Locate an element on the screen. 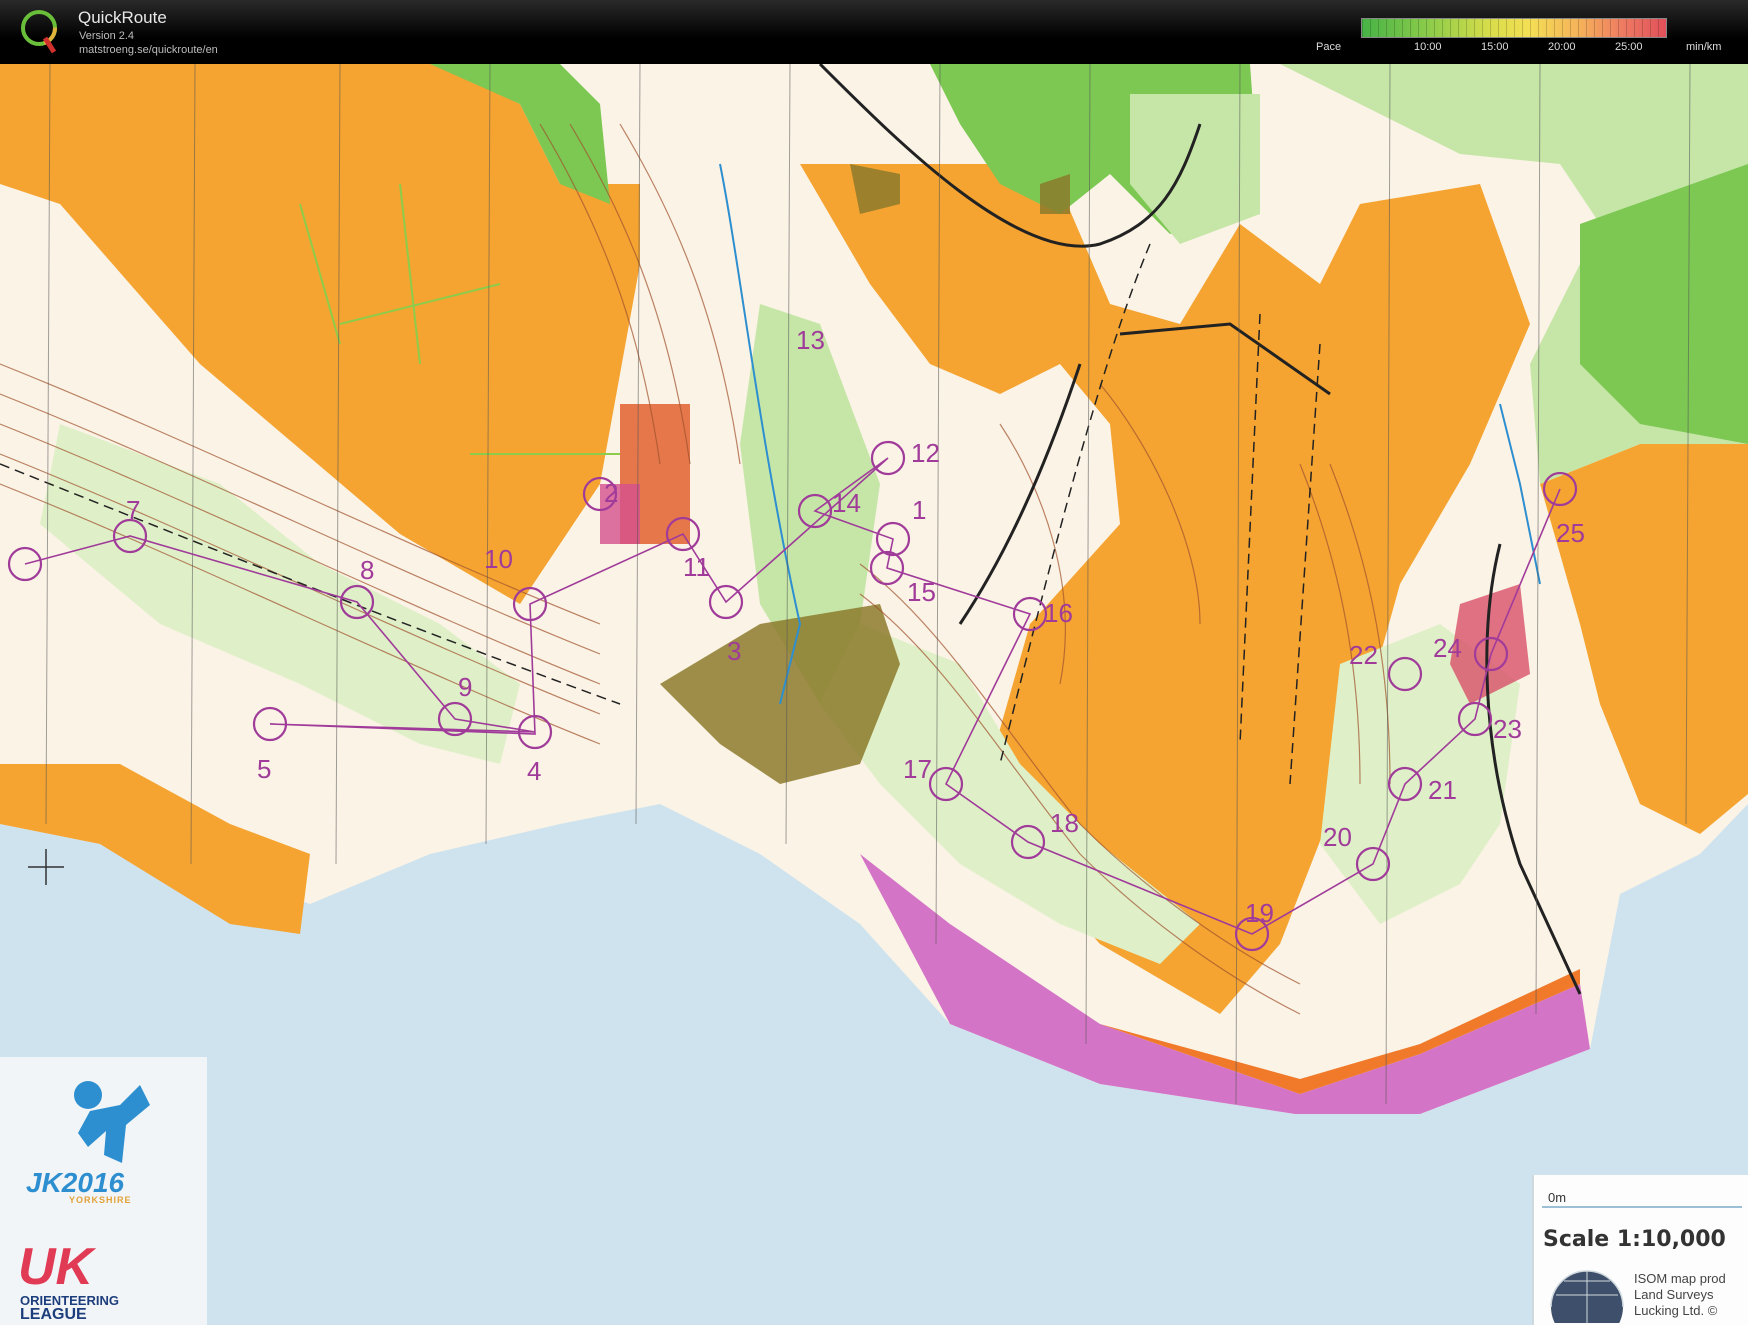 Image resolution: width=1748 pixels, height=1325 pixels. control-label-5: 5 is located at coordinates (264, 769).